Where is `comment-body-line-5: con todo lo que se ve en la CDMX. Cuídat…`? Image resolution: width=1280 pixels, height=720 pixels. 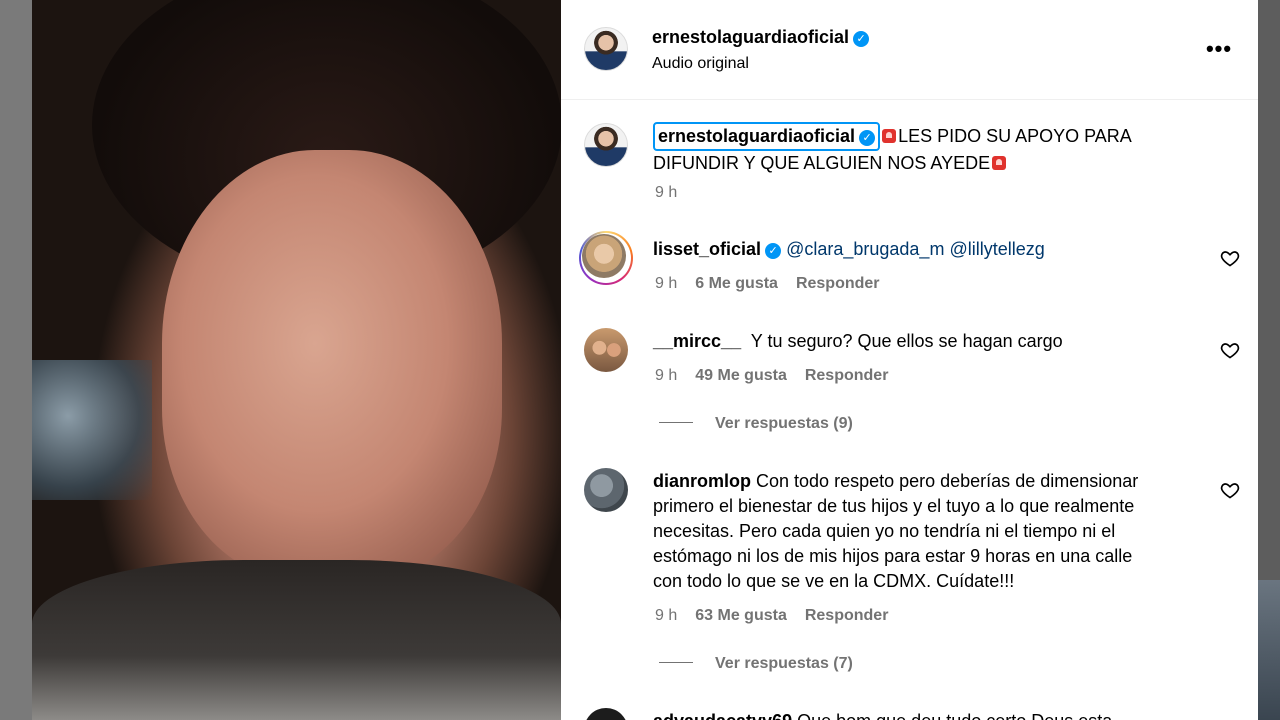 comment-body-line-5: con todo lo que se ve en la CDMX. Cuídat… is located at coordinates (834, 581).